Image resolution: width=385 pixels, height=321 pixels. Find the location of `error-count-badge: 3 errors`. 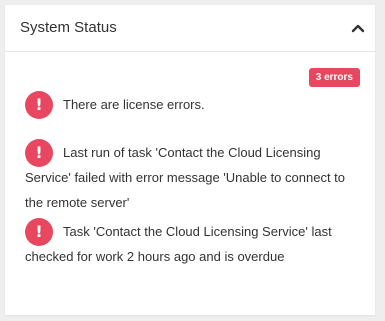

error-count-badge: 3 errors is located at coordinates (334, 77).